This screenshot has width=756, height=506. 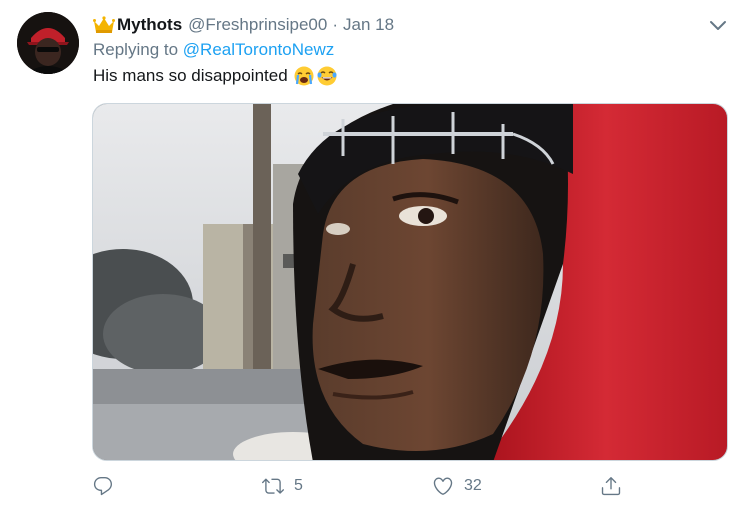 What do you see at coordinates (273, 486) in the screenshot?
I see `retweet-icon` at bounding box center [273, 486].